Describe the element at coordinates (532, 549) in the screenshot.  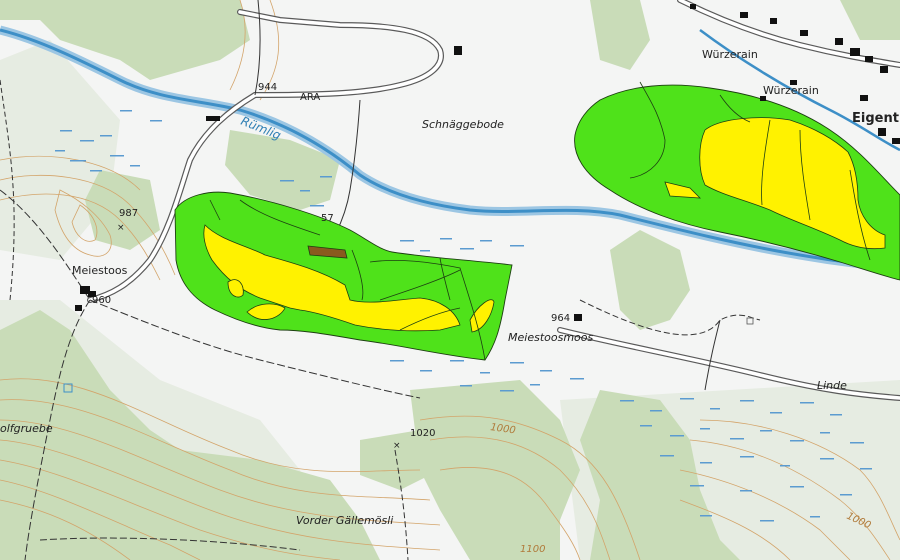
I see `contour-label-1100: 1100` at that location.